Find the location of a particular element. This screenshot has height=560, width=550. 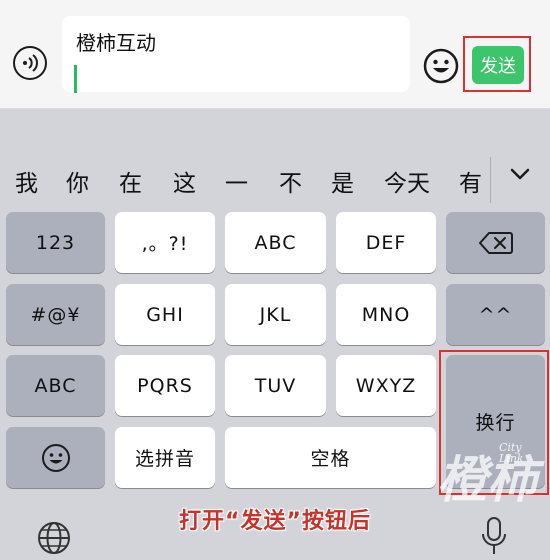

candidate-word: 你 is located at coordinates (77, 181).